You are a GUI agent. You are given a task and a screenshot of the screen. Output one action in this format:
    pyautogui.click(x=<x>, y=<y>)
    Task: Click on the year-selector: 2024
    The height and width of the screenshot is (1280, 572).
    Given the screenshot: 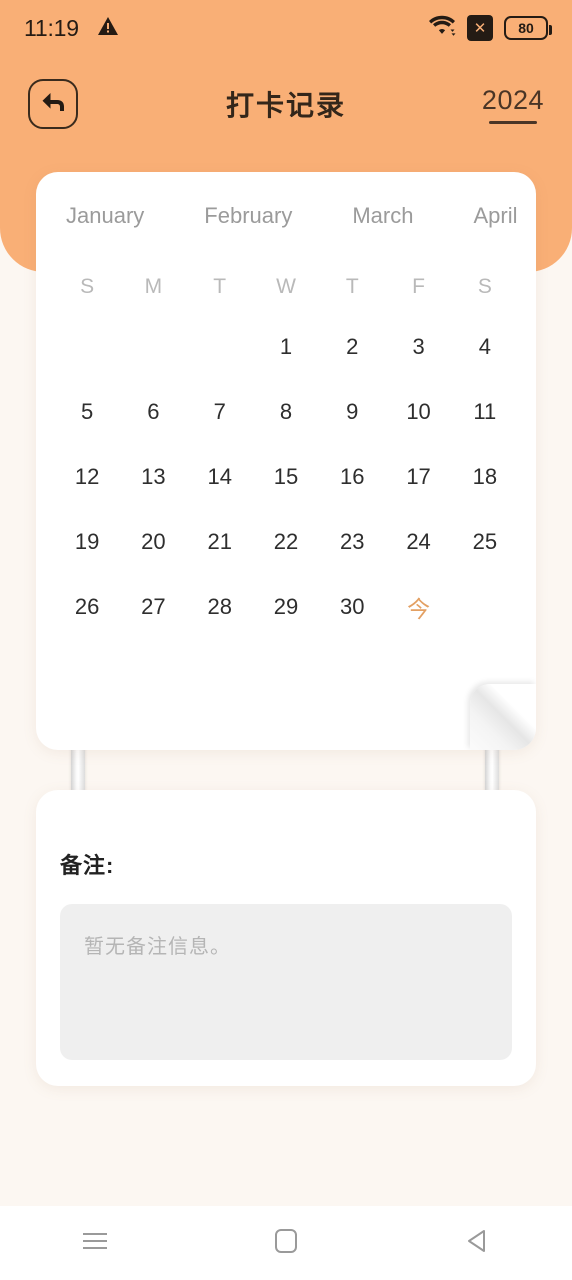 What is the action you would take?
    pyautogui.click(x=513, y=104)
    